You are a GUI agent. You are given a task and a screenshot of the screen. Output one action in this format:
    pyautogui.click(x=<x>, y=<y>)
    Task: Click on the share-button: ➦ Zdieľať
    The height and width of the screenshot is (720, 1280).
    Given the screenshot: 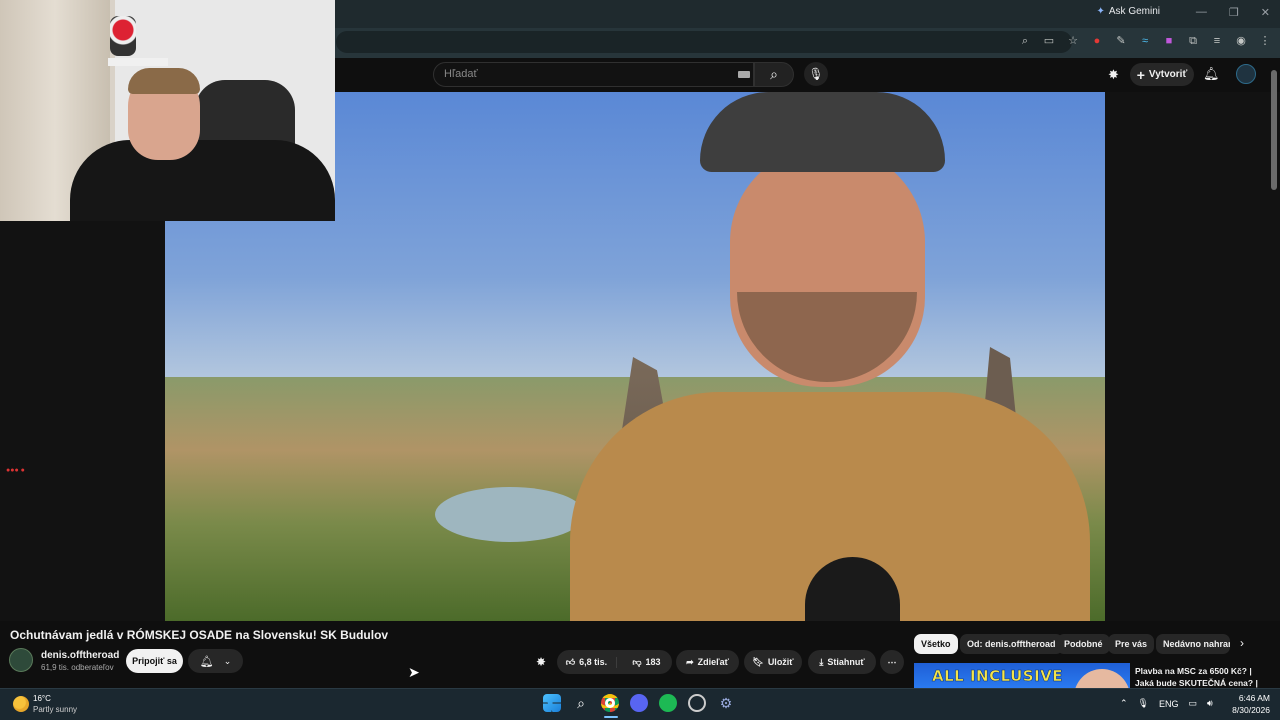 What is the action you would take?
    pyautogui.click(x=707, y=662)
    